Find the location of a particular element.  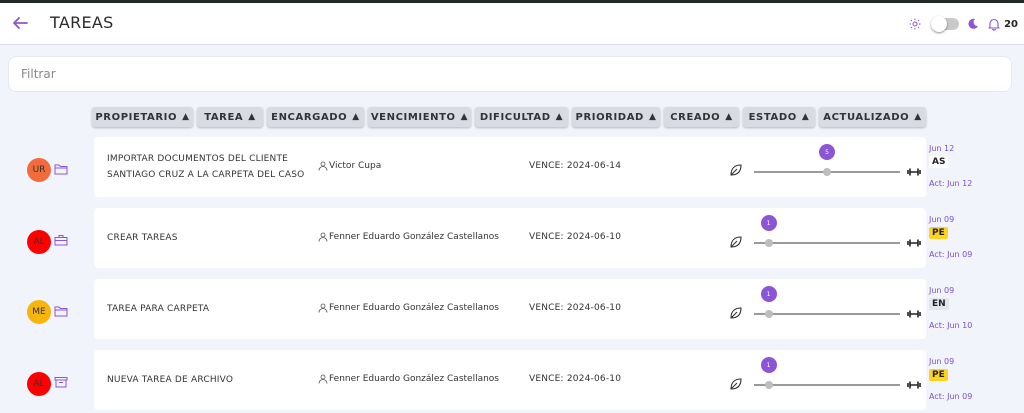

task-title-line: NUEVA TAREA DE ARCHIVO is located at coordinates (170, 380).